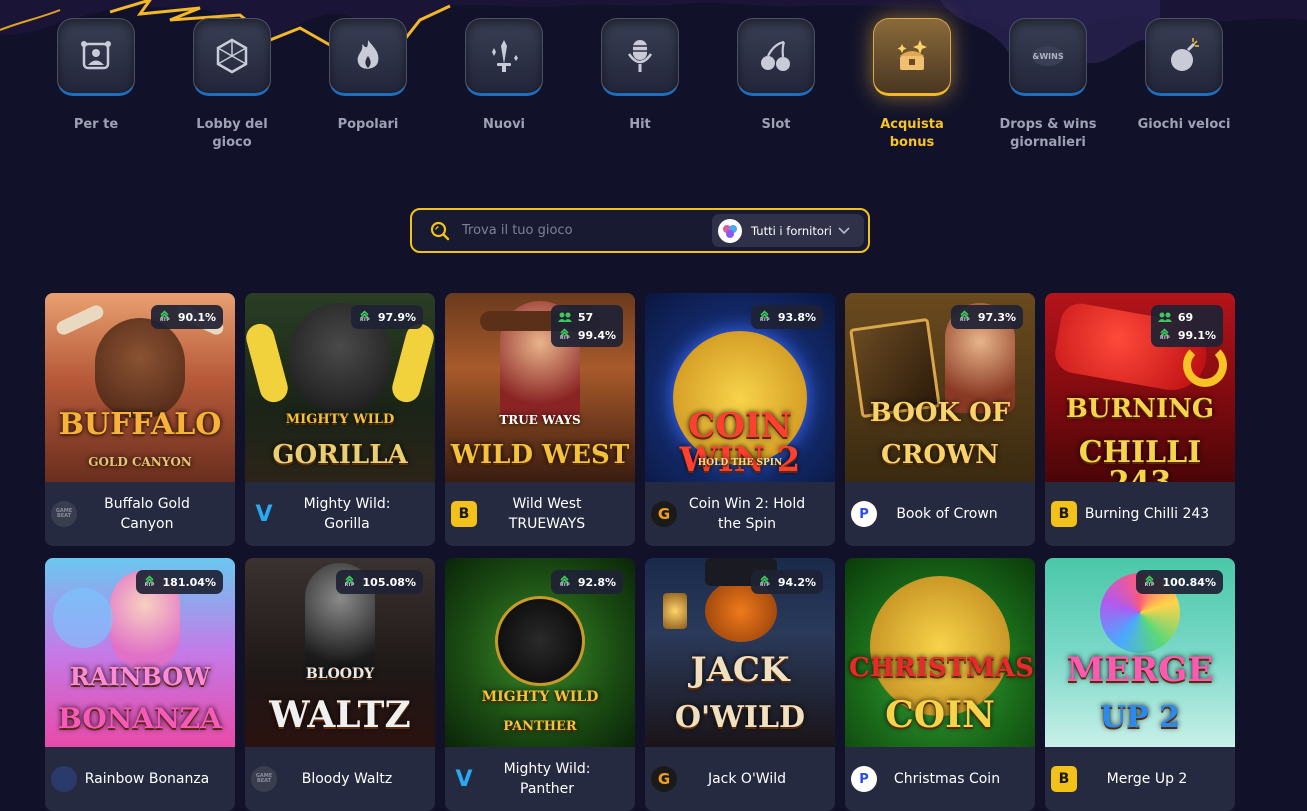  I want to click on category-label: Slot, so click(776, 124).